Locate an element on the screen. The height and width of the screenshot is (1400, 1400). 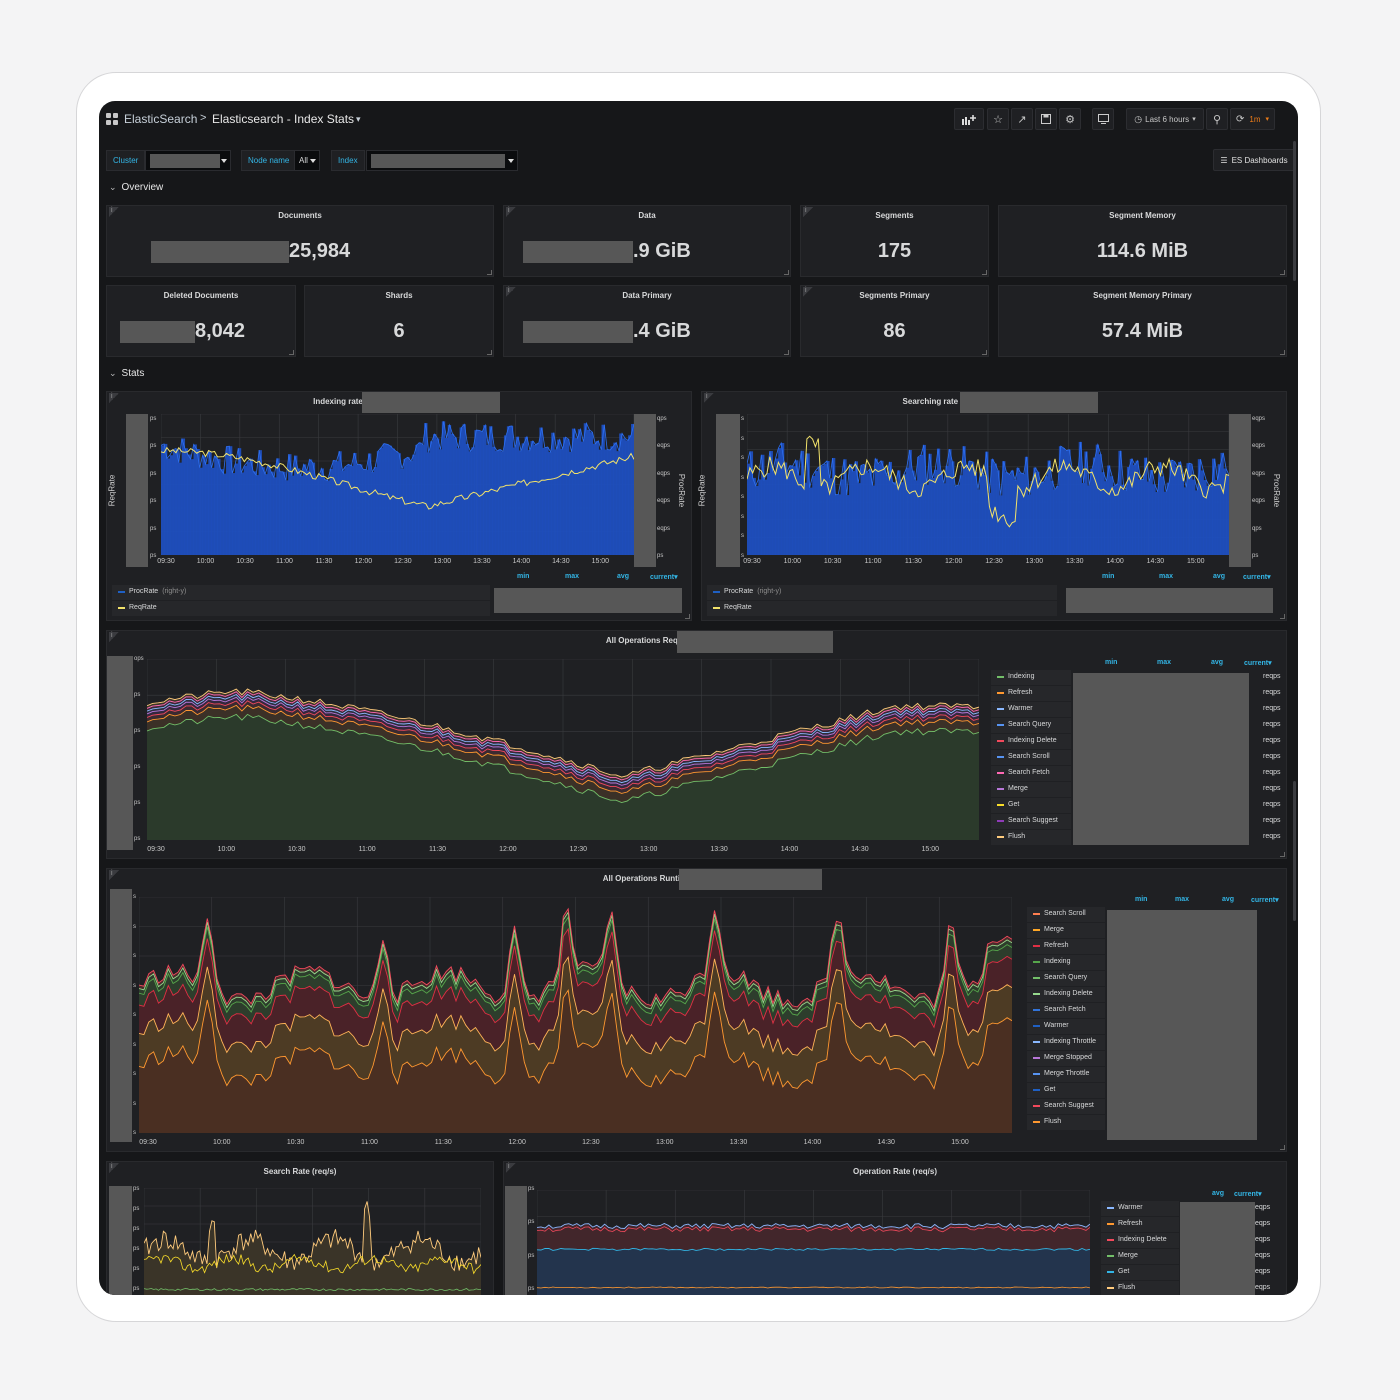
refresh-interval: 1m is located at coordinates (1254, 119).